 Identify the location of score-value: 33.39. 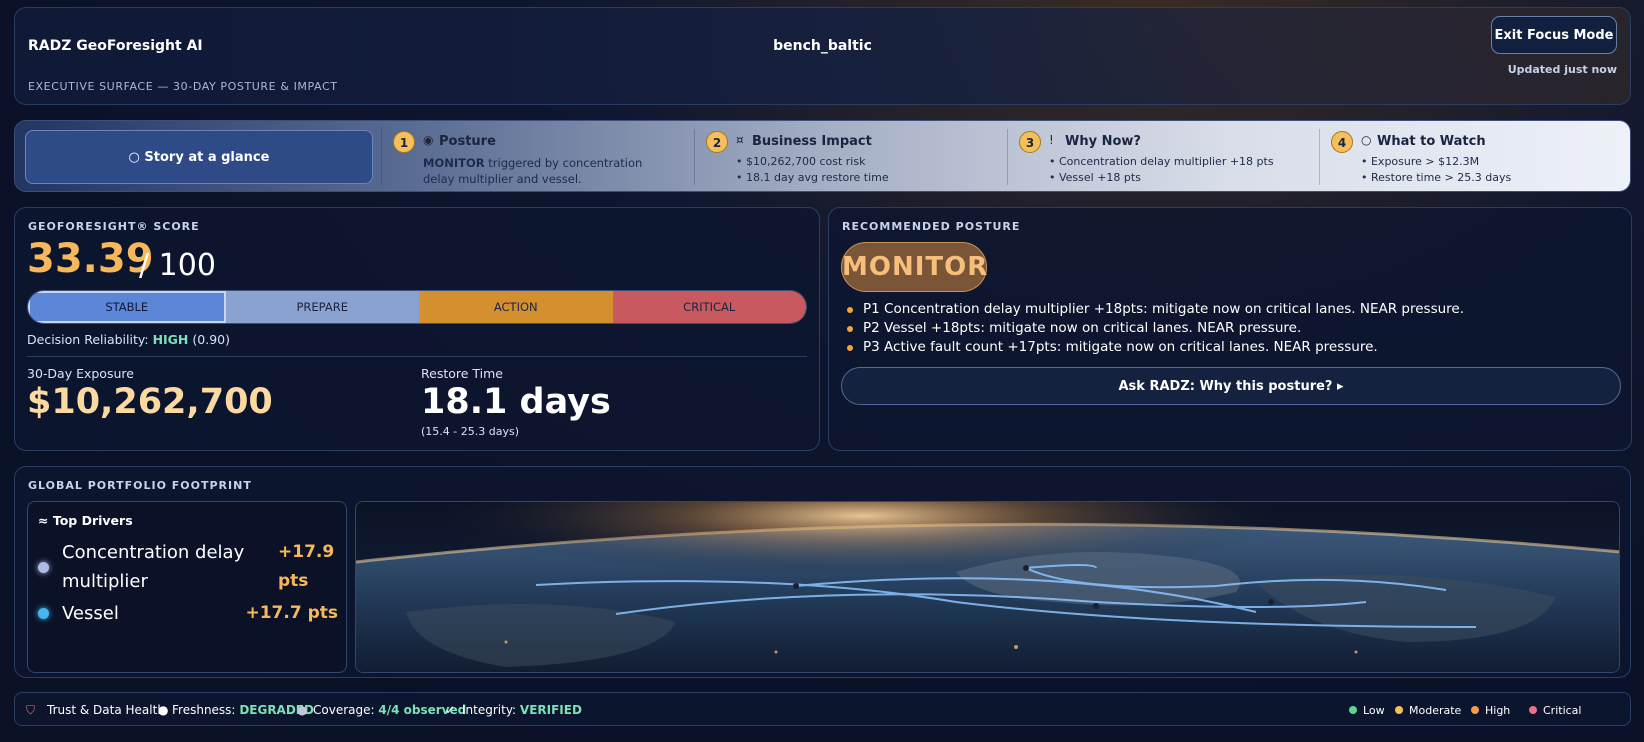
(90, 259).